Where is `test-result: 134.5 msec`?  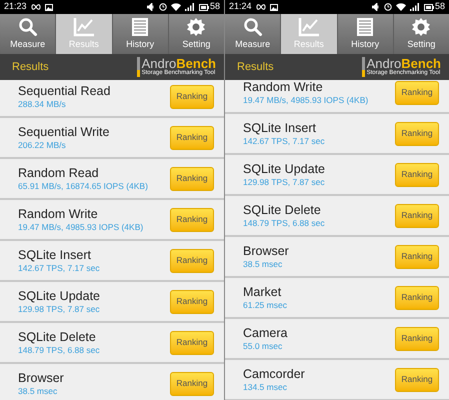 test-result: 134.5 msec is located at coordinates (265, 387).